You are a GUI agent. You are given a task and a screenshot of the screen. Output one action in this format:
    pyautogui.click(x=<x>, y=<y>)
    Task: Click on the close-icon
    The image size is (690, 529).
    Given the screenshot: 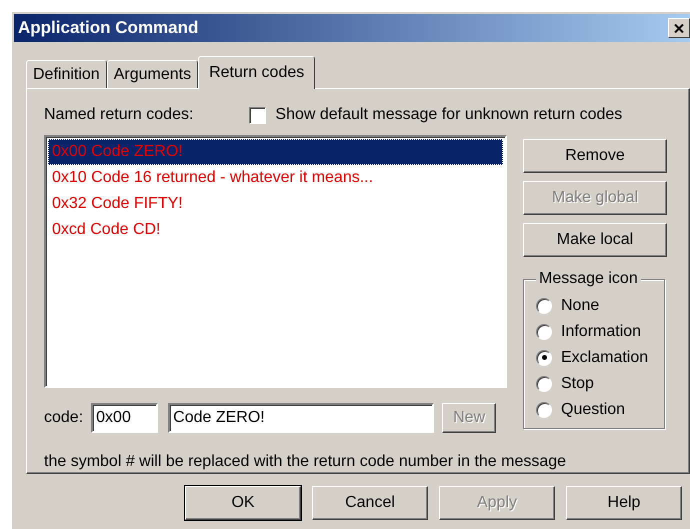 What is the action you would take?
    pyautogui.click(x=679, y=28)
    